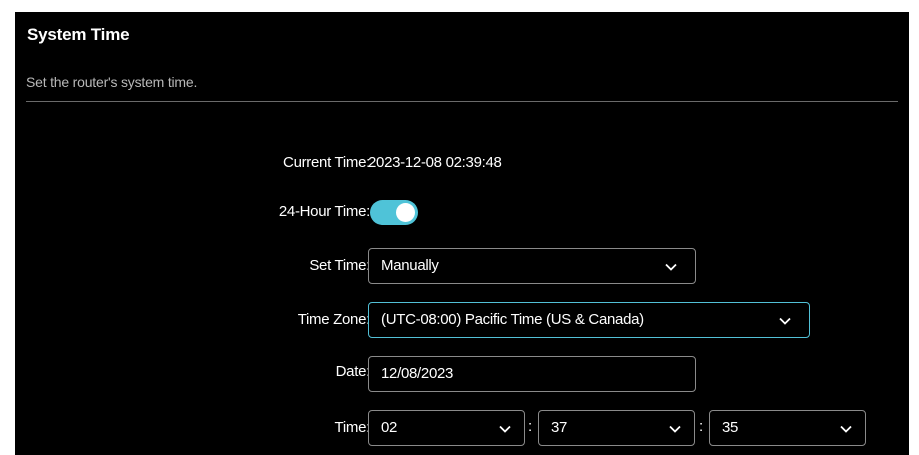 The height and width of the screenshot is (455, 919). Describe the element at coordinates (405, 212) in the screenshot. I see `toggle-knob` at that location.